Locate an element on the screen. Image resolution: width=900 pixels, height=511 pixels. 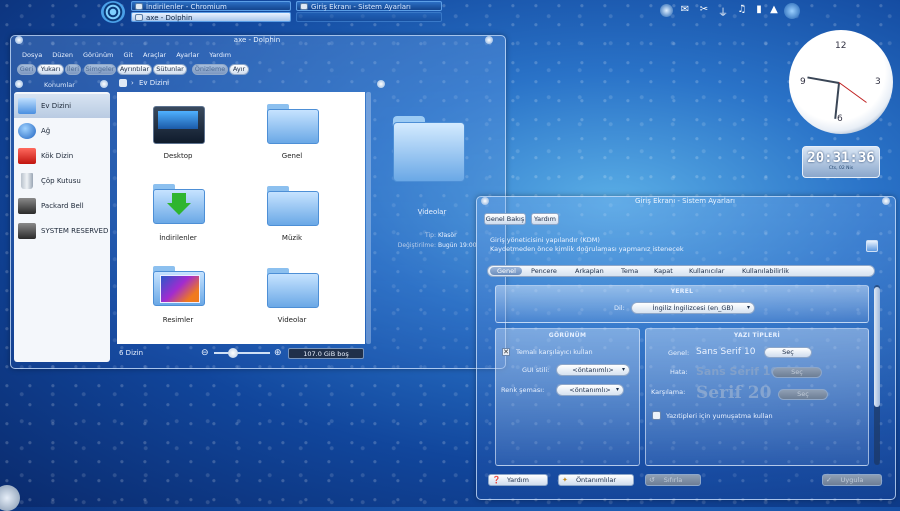
location-bar: › Ev Dizini is located at coordinates (241, 84).